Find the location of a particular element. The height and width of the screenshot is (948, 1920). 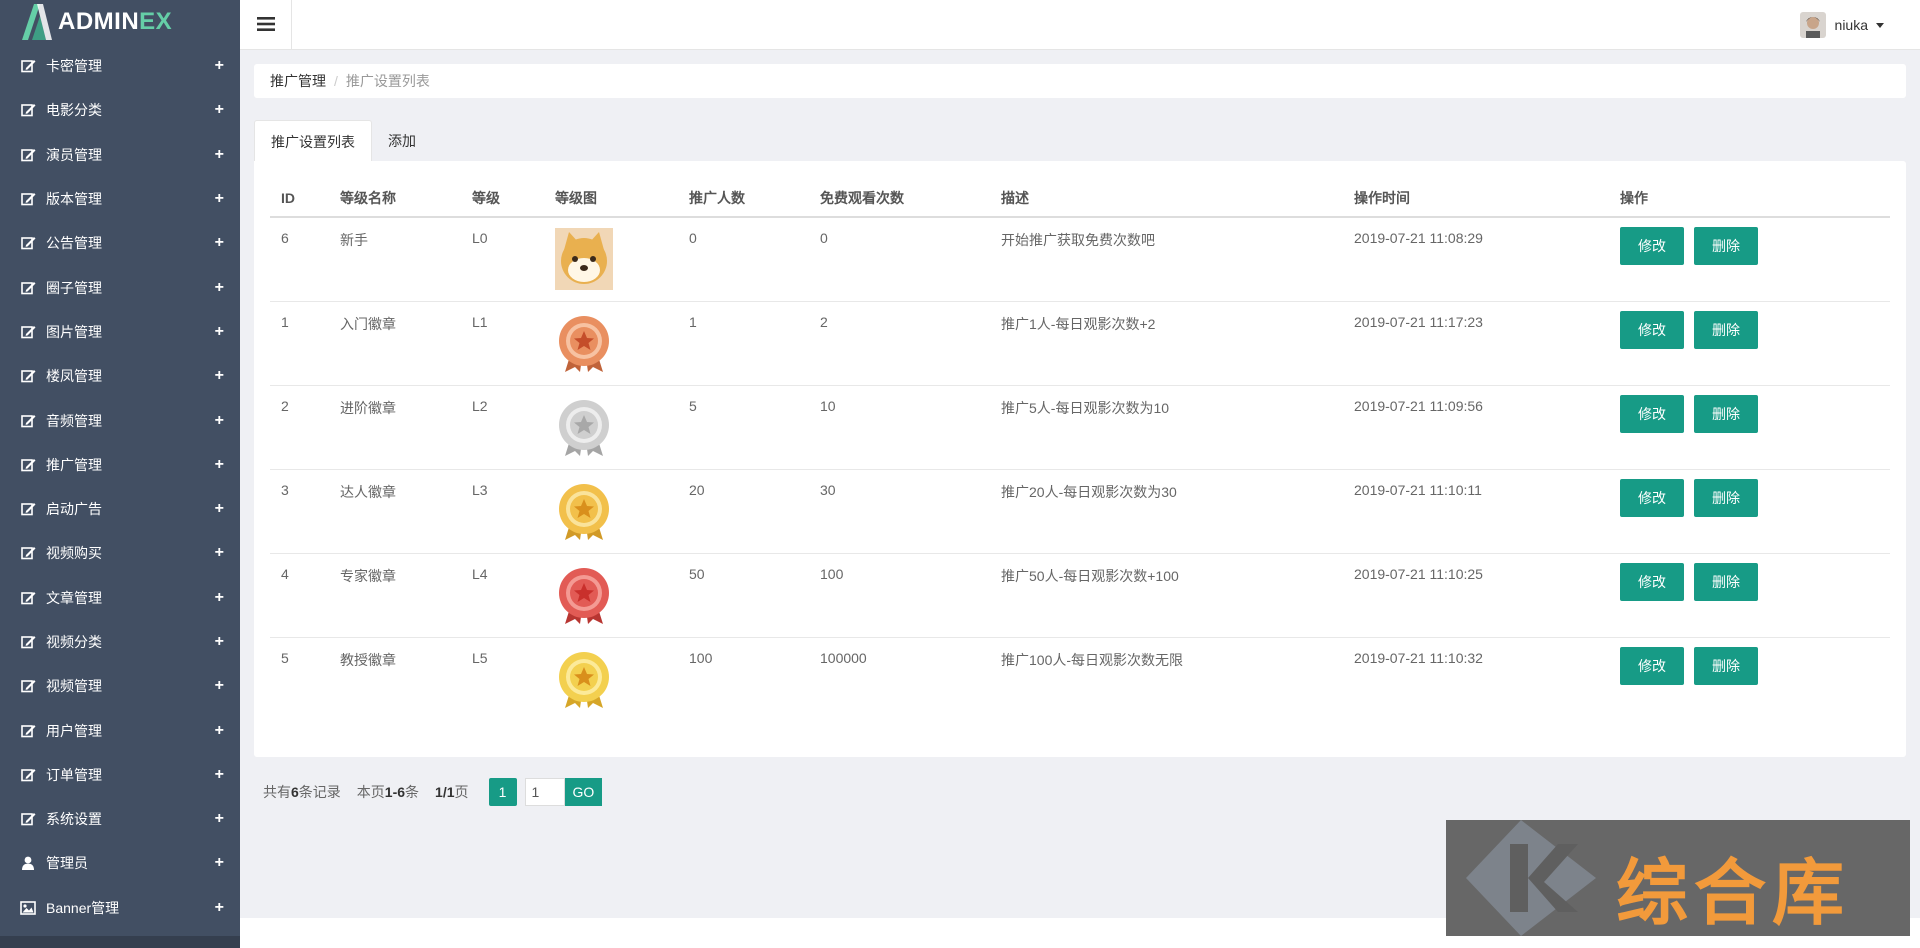

sidebar-item: 视频购买 + is located at coordinates (120, 553).